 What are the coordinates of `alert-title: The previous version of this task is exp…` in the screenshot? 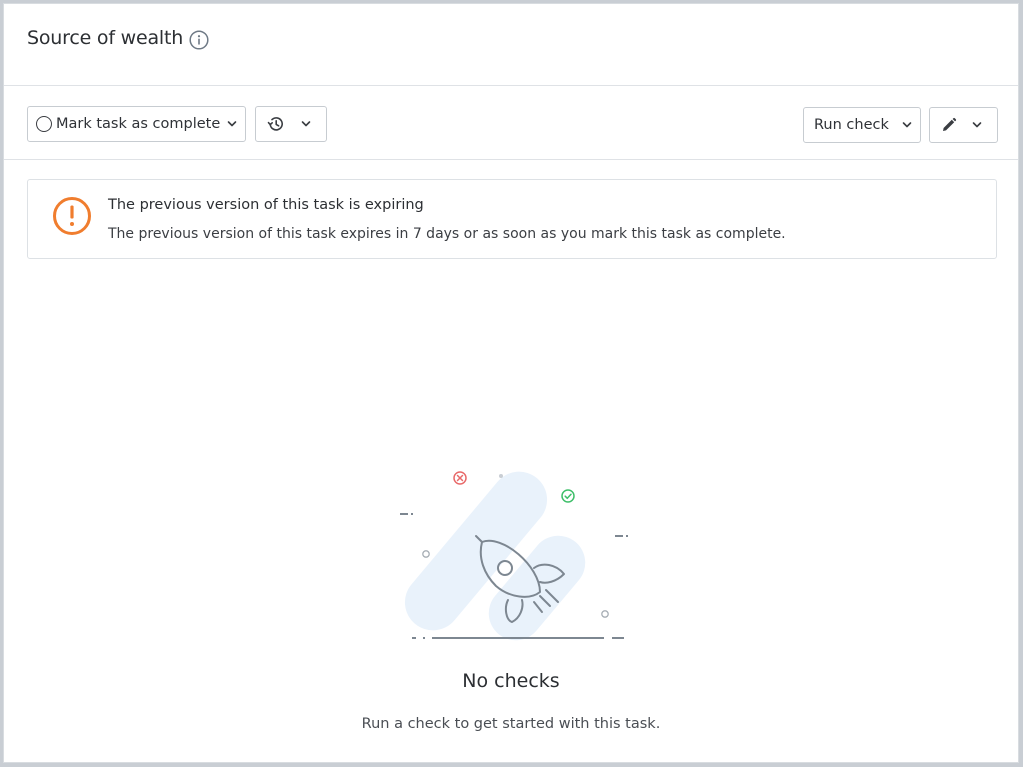 It's located at (266, 205).